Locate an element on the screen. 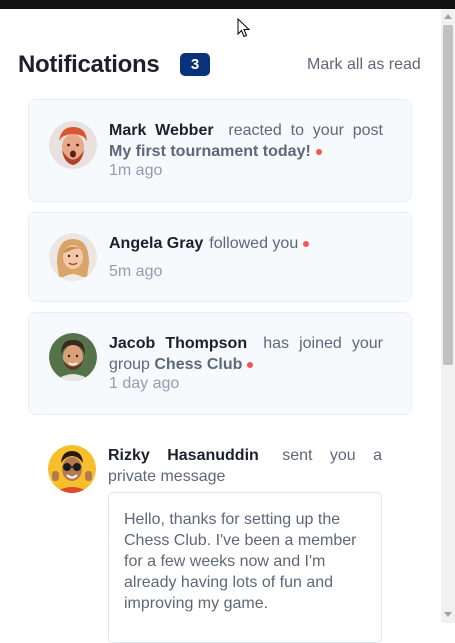 This screenshot has height=643, width=455. scroll-up-arrow-icon is located at coordinates (448, 16).